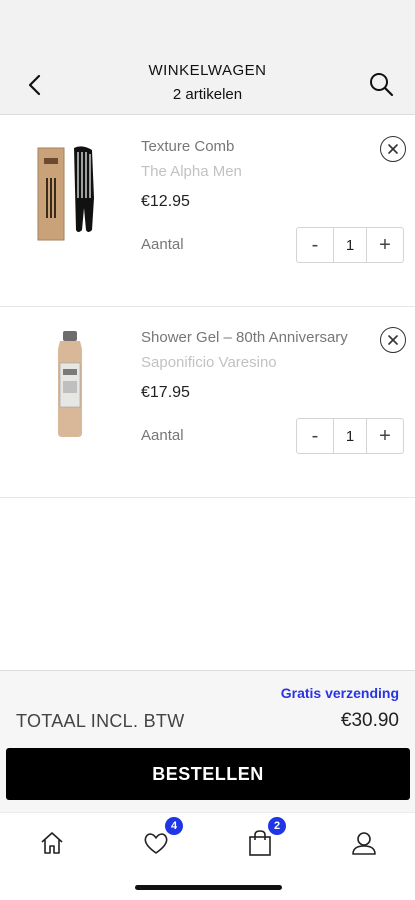  Describe the element at coordinates (339, 693) in the screenshot. I see `shipping-note: Gratis verzending` at that location.